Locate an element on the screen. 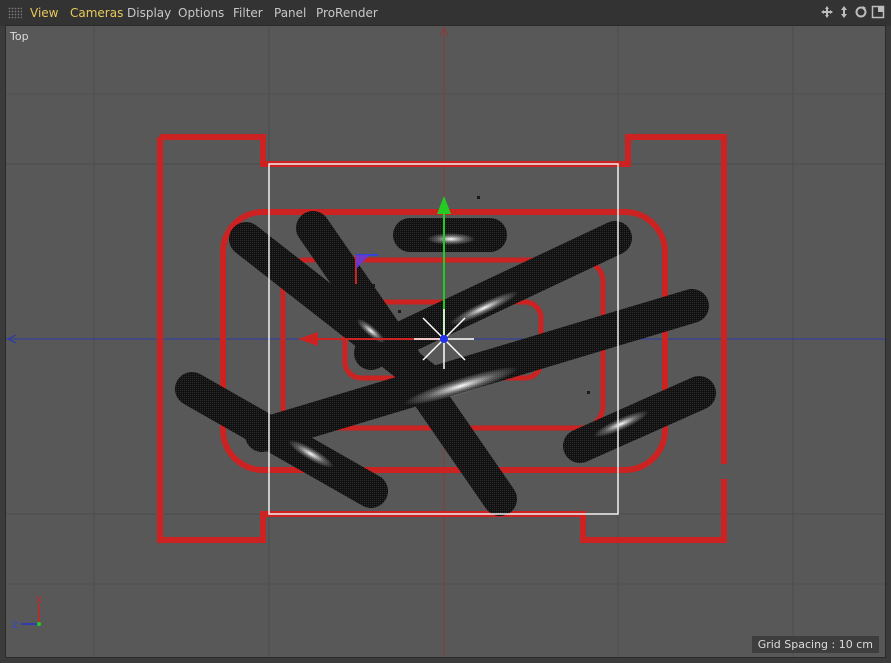 Image resolution: width=891 pixels, height=663 pixels. scale-view-icon is located at coordinates (844, 12).